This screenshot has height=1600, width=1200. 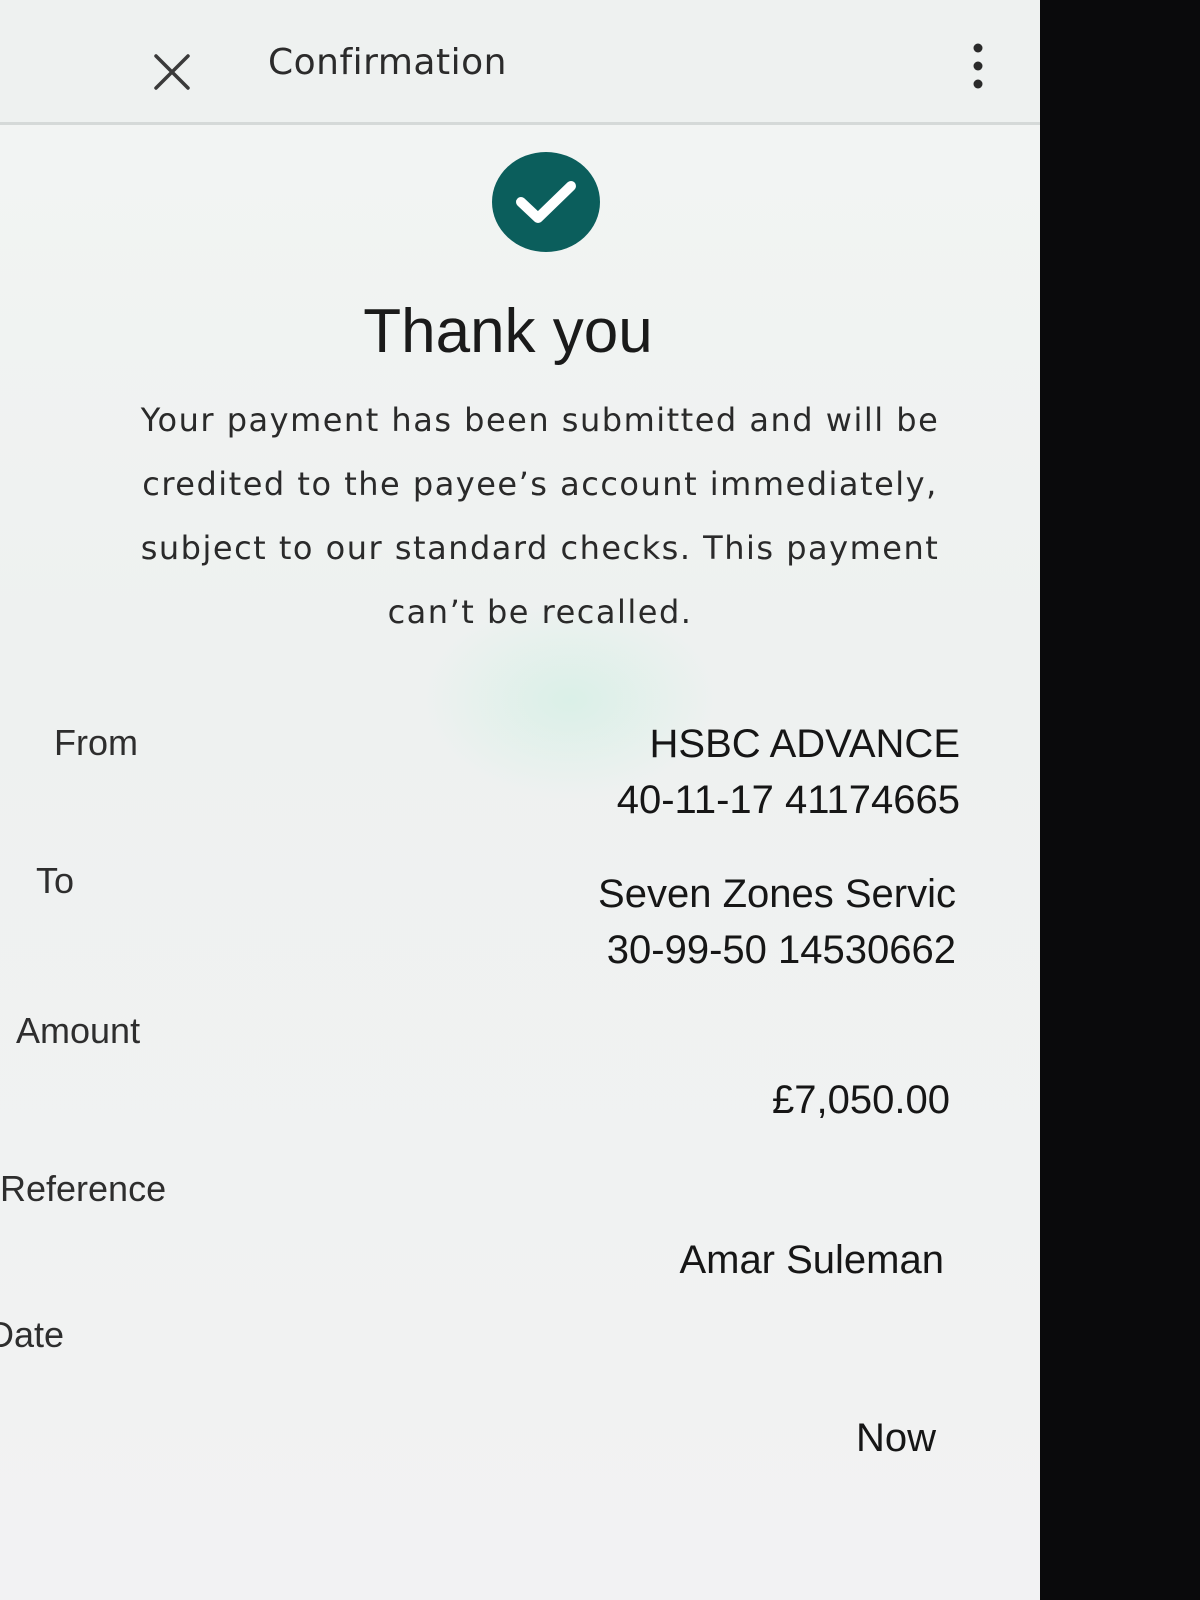 I want to click on amount-label: Amount, so click(x=78, y=1030).